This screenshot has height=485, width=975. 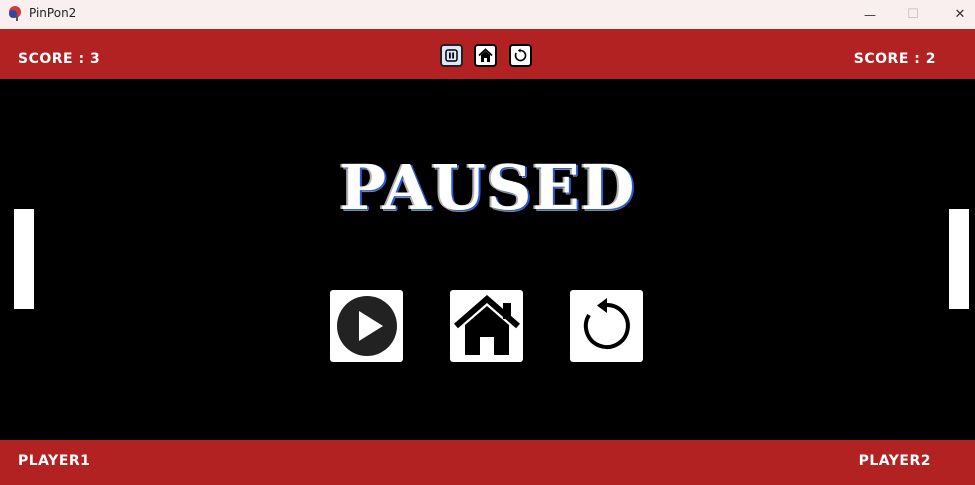 I want to click on player-bar: PLAYER1 PLAYER2, so click(x=487, y=462).